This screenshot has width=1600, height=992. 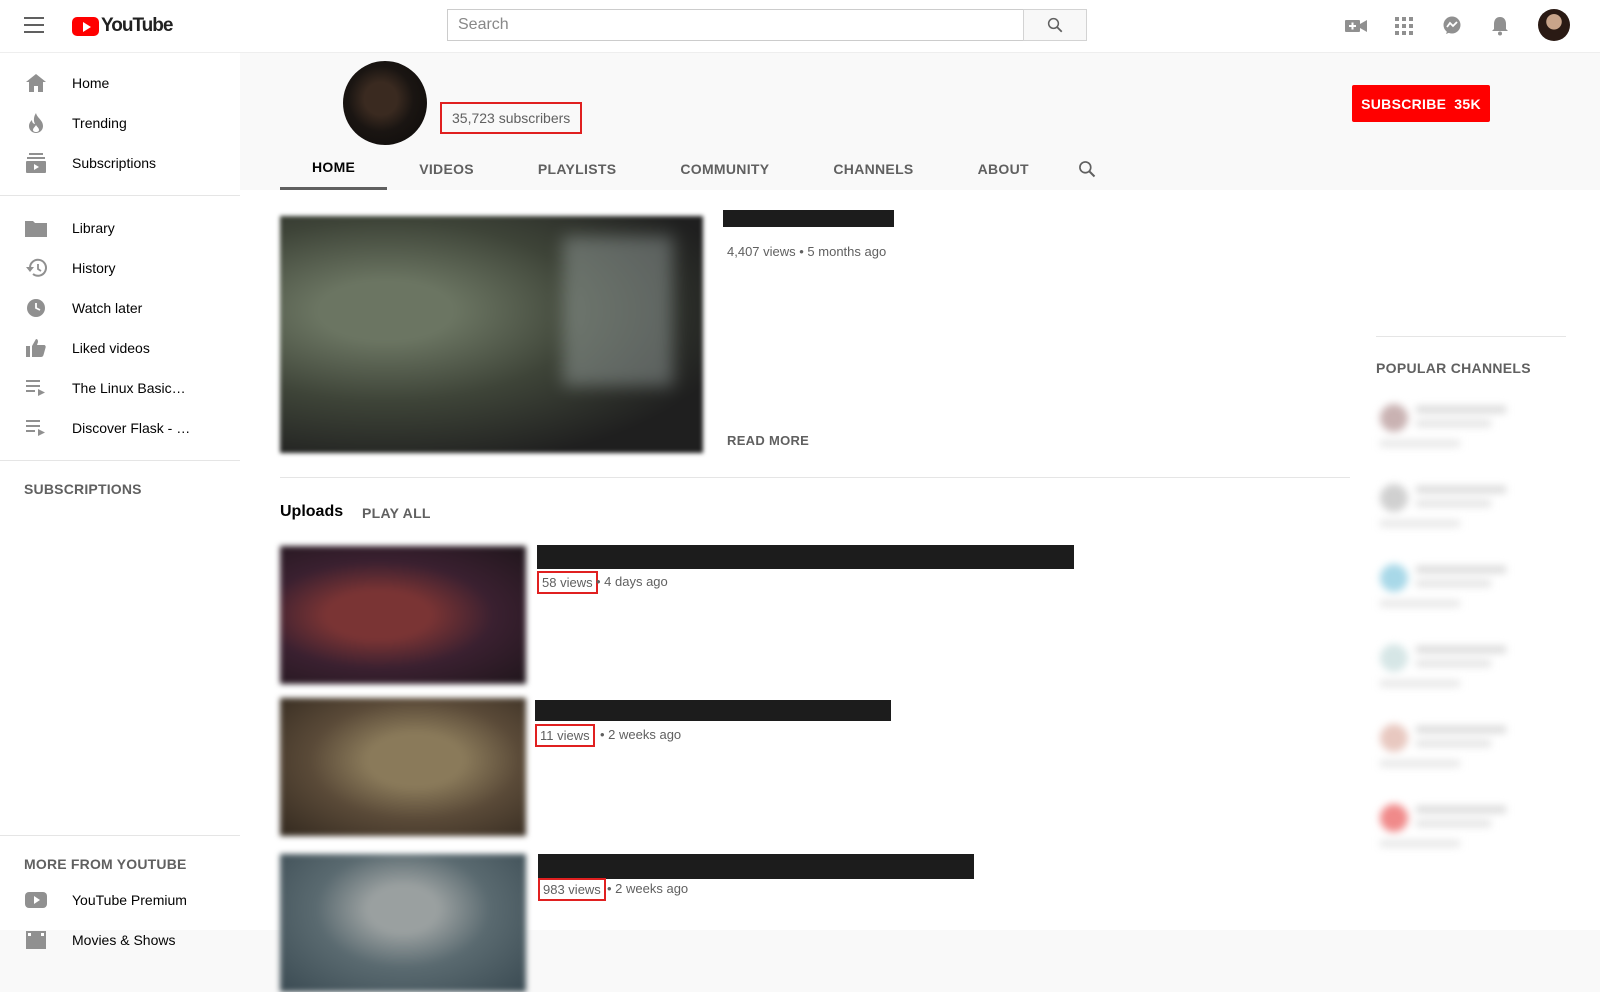 I want to click on subscriber-count: 35,723 subscribers, so click(x=511, y=118).